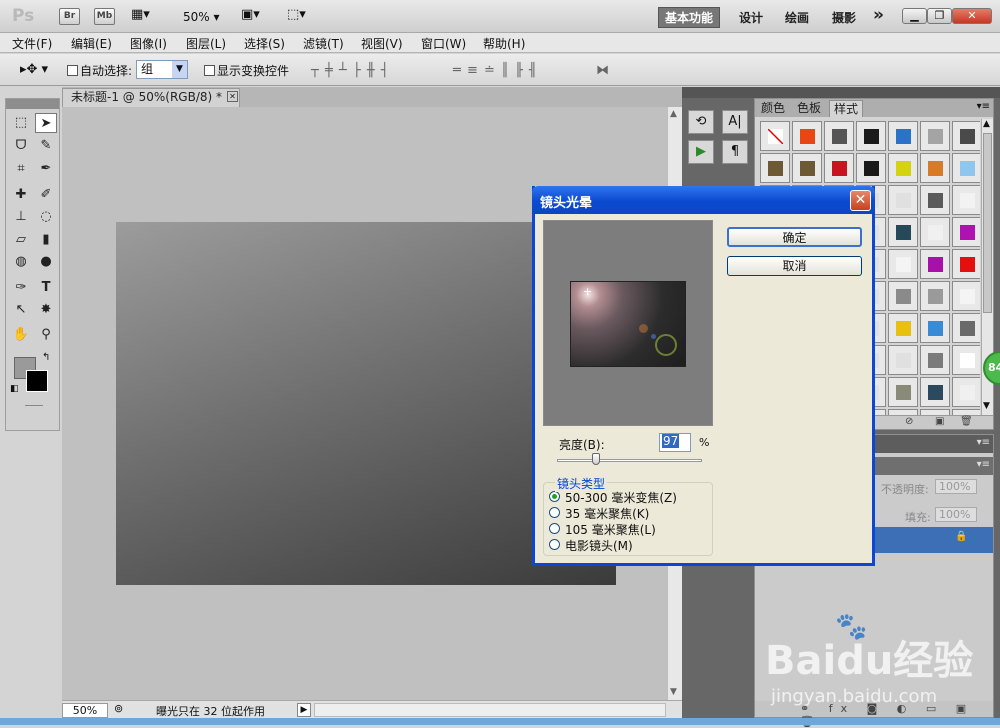  I want to click on brightness-input: 97, so click(675, 442).